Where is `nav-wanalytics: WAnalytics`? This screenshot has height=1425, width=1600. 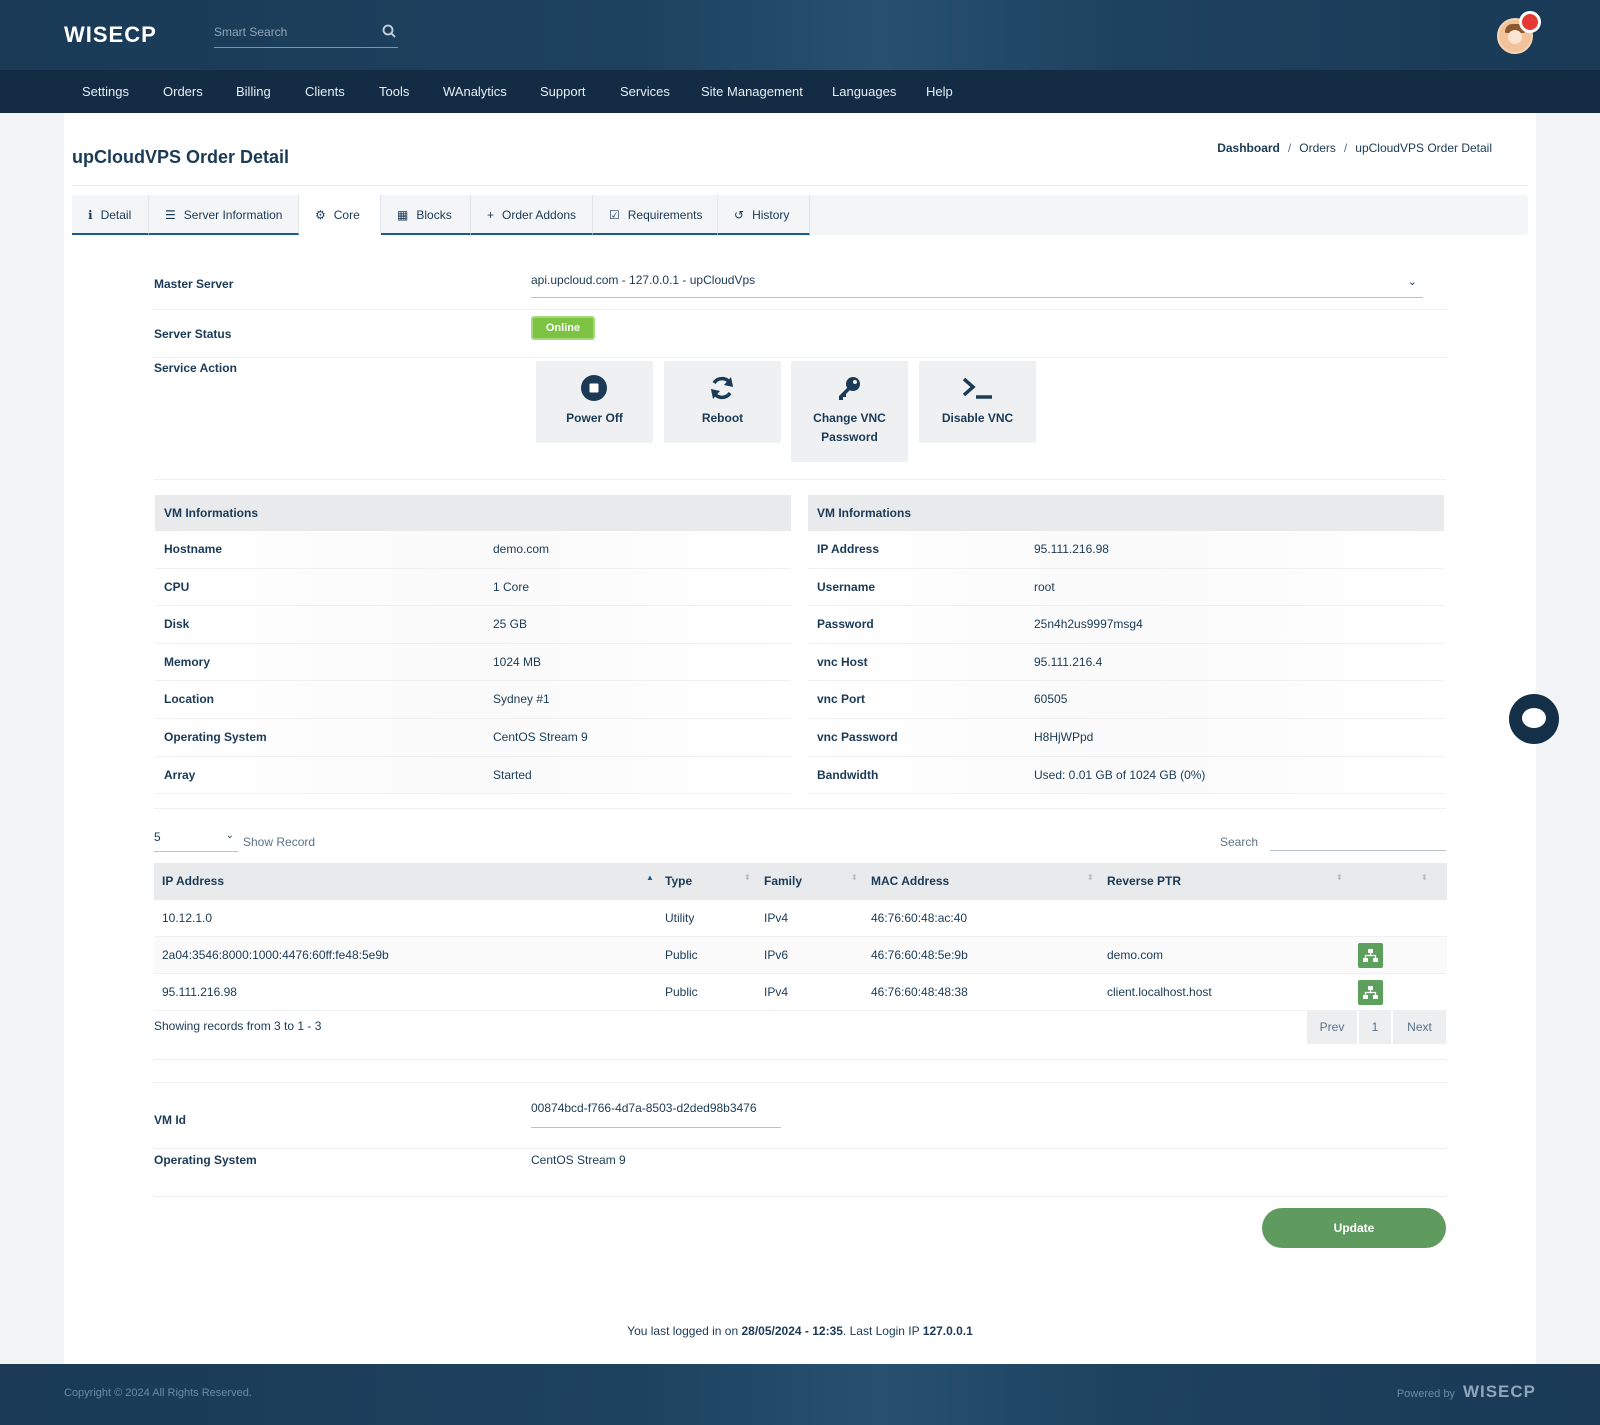
nav-wanalytics: WAnalytics is located at coordinates (475, 91).